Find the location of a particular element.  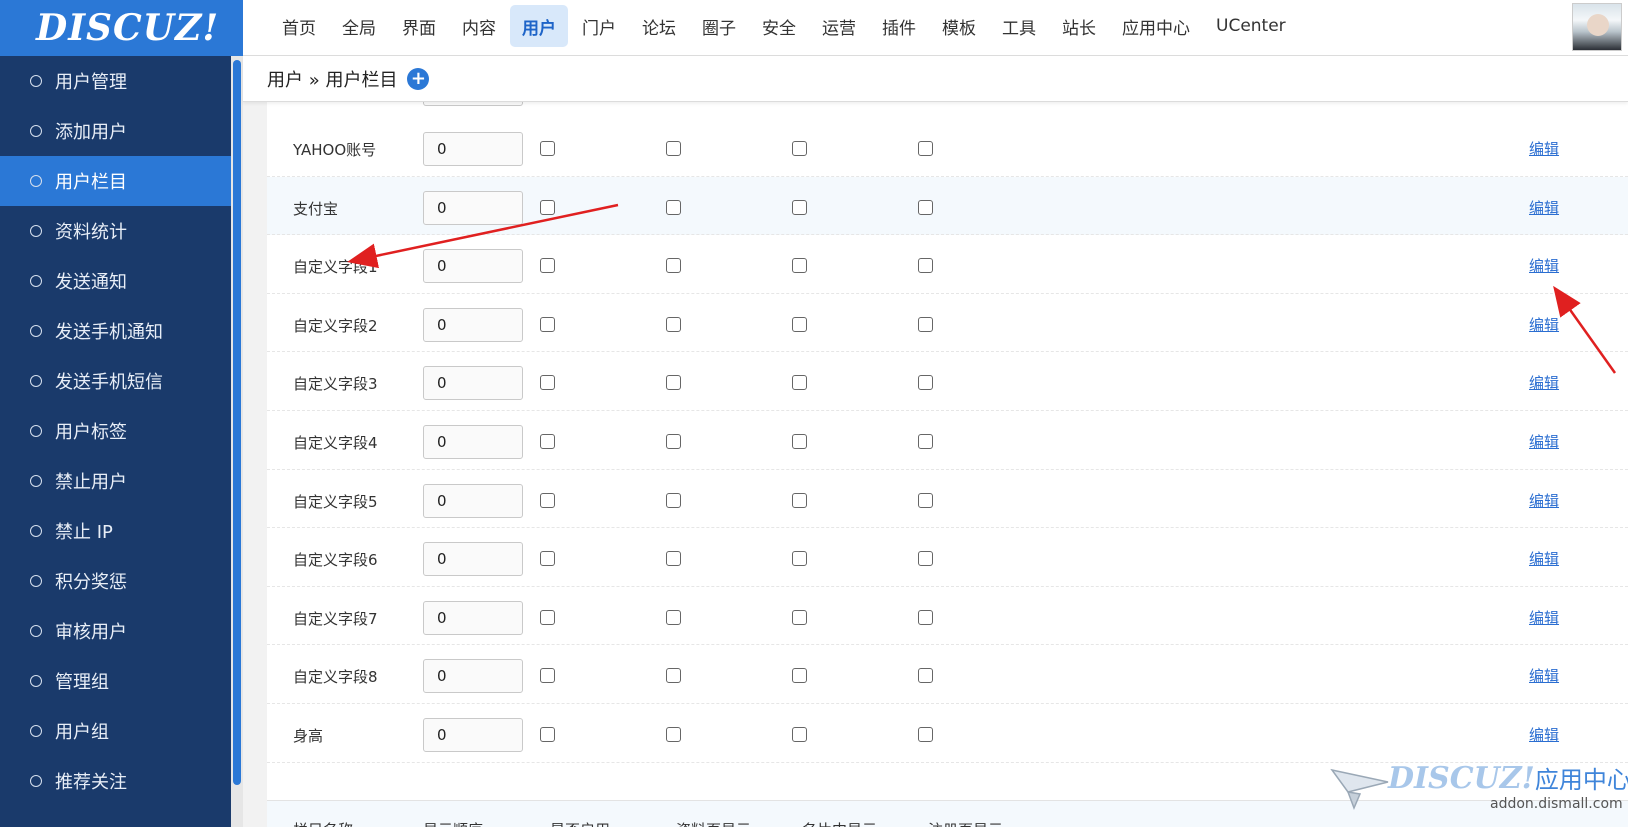

nav-item-11: 模板 is located at coordinates (959, 26).